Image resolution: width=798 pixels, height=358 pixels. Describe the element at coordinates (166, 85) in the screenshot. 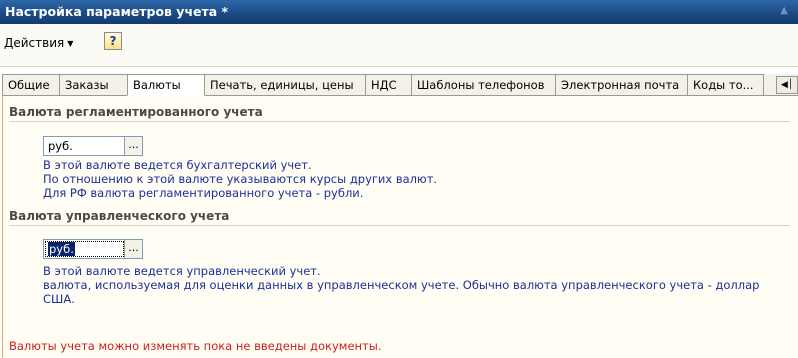

I see `tab-currencies: Валюты` at that location.